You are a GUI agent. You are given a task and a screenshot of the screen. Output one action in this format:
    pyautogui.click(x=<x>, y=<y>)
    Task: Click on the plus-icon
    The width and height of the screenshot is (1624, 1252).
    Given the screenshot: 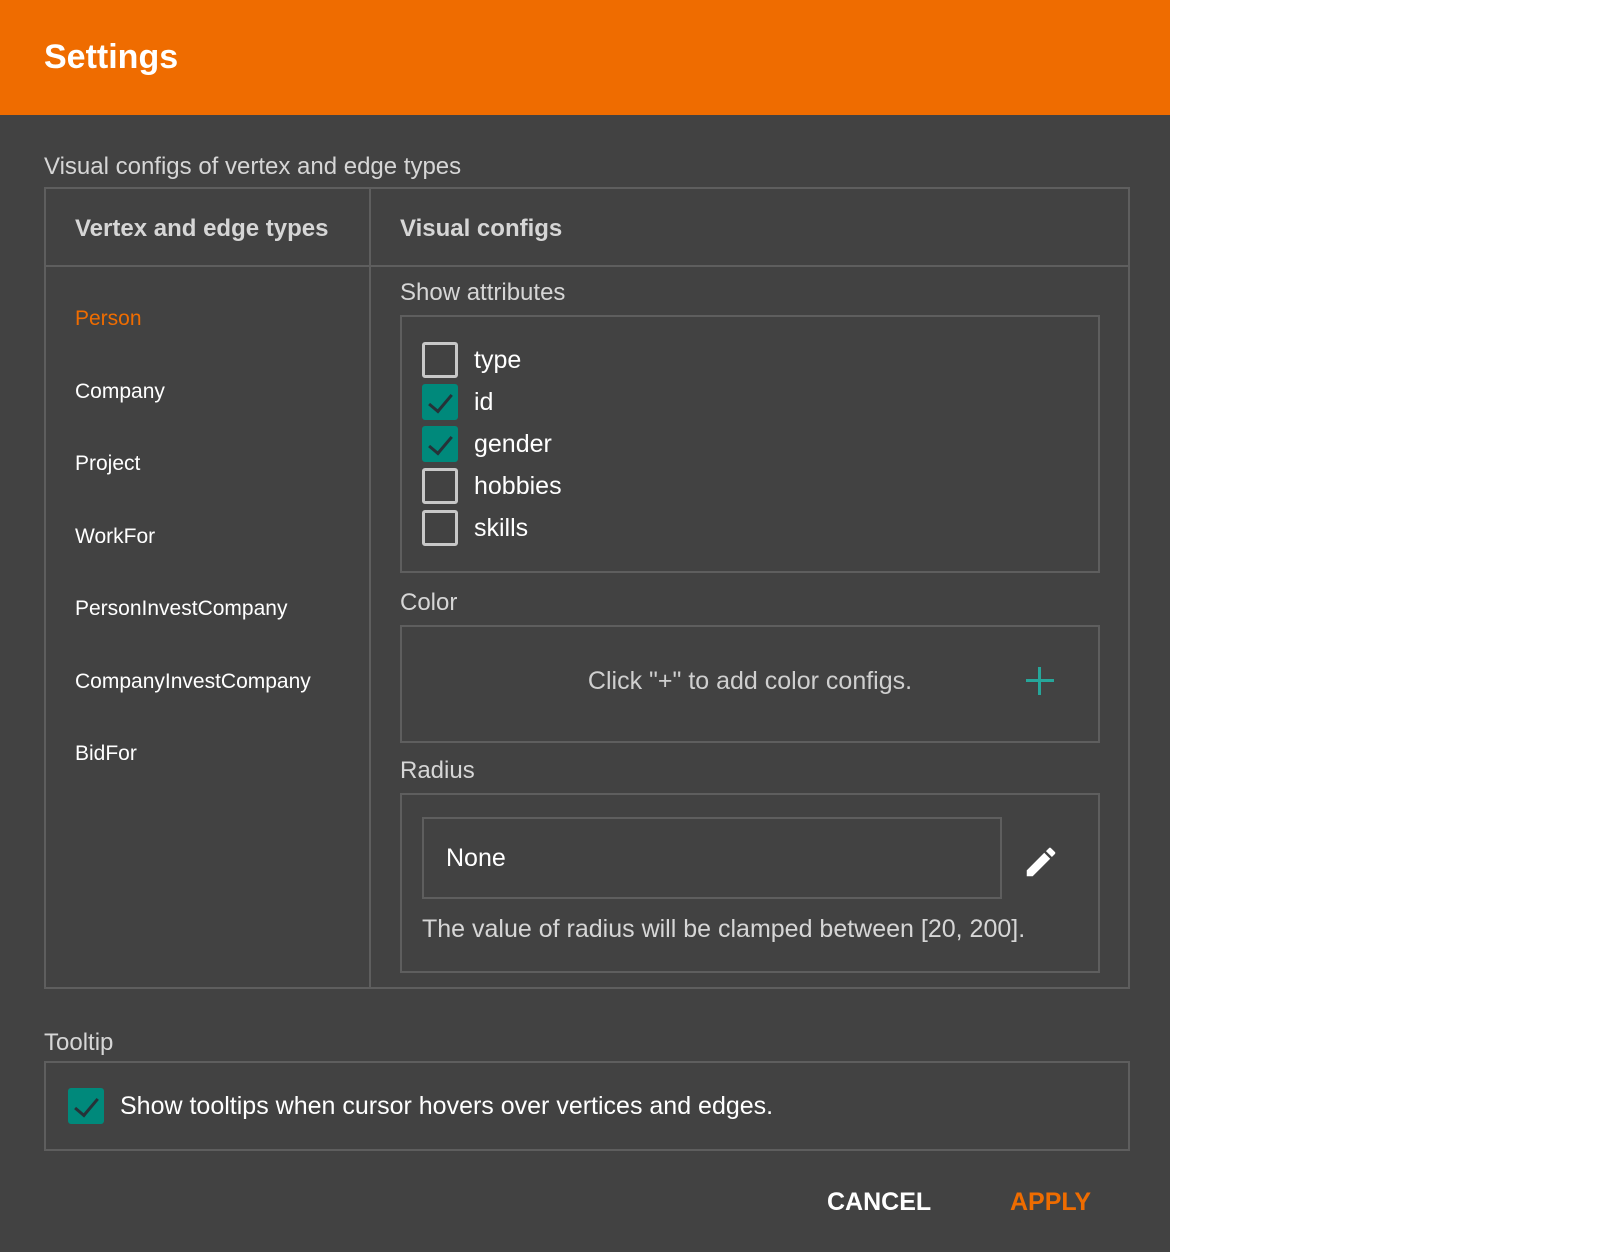 What is the action you would take?
    pyautogui.click(x=1040, y=681)
    